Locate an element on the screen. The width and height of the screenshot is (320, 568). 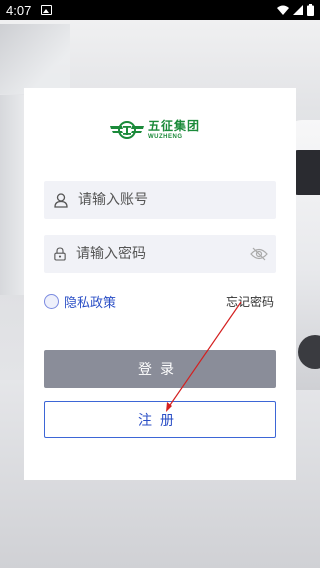
register-button: 注册 is located at coordinates (160, 419).